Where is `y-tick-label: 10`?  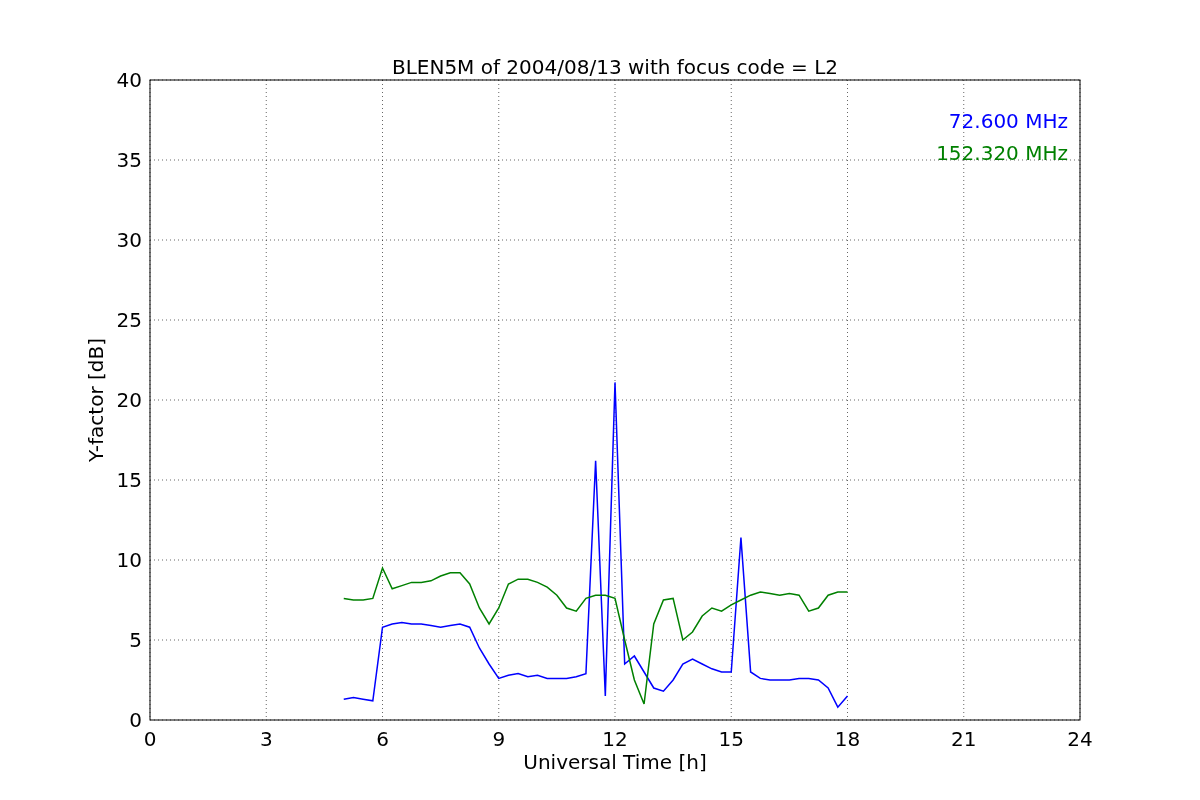 y-tick-label: 10 is located at coordinates (129, 560).